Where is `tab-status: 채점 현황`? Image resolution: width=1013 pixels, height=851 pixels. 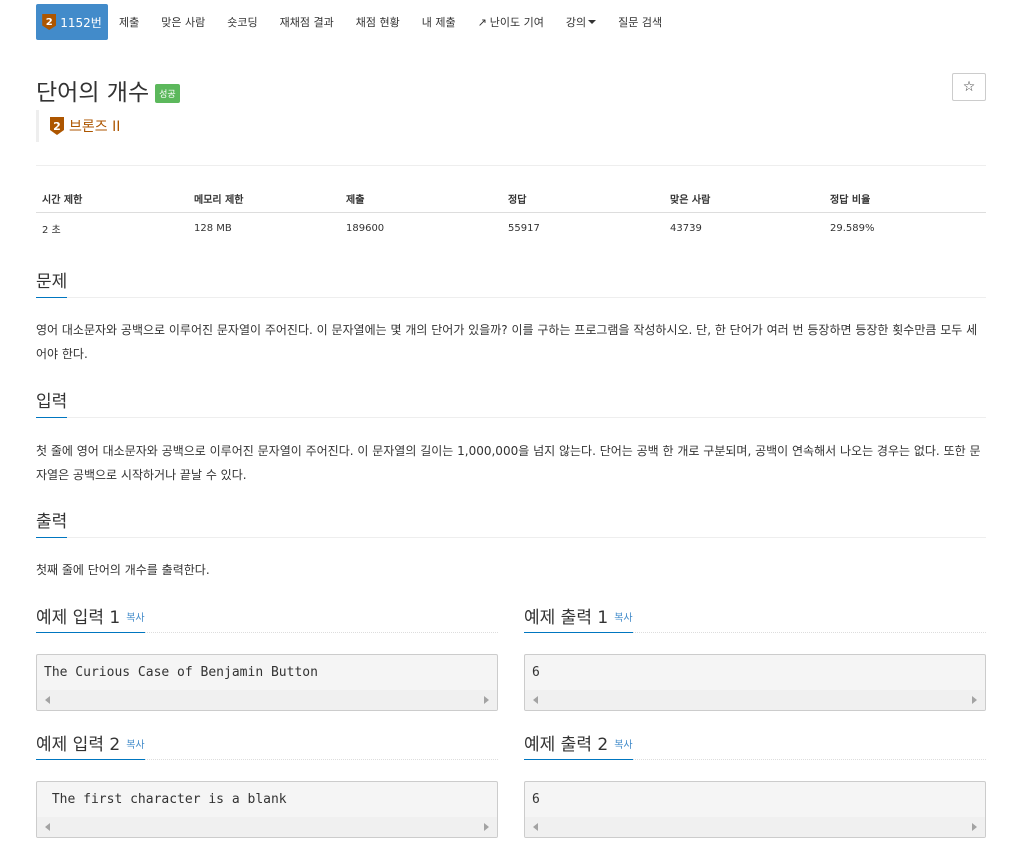 tab-status: 채점 현황 is located at coordinates (378, 22).